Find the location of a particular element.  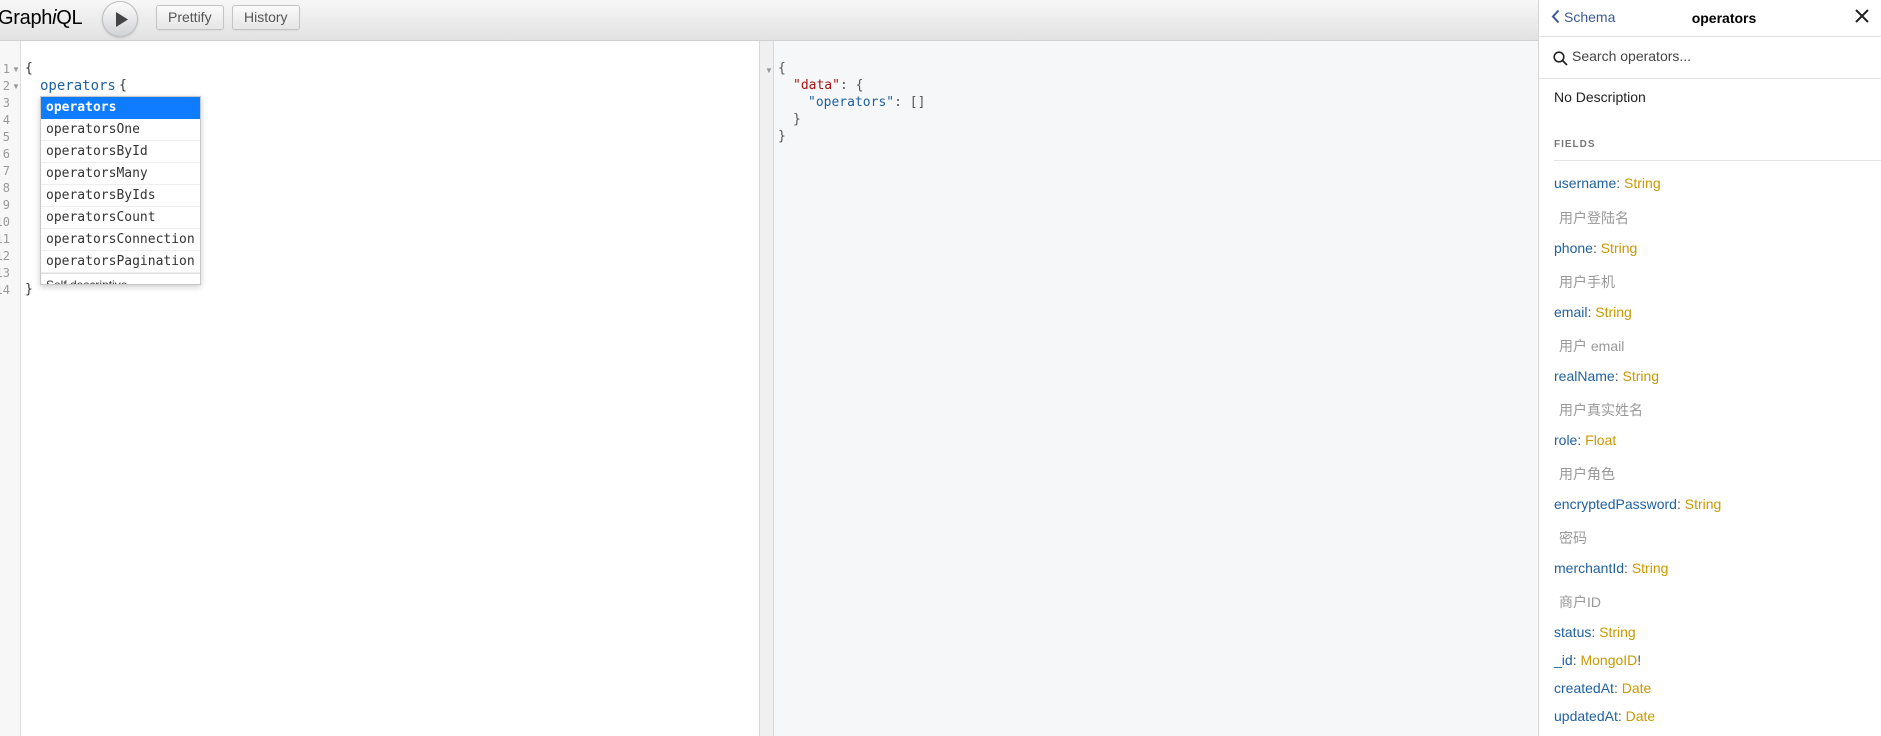

field-realName: realName: String is located at coordinates (1607, 376).